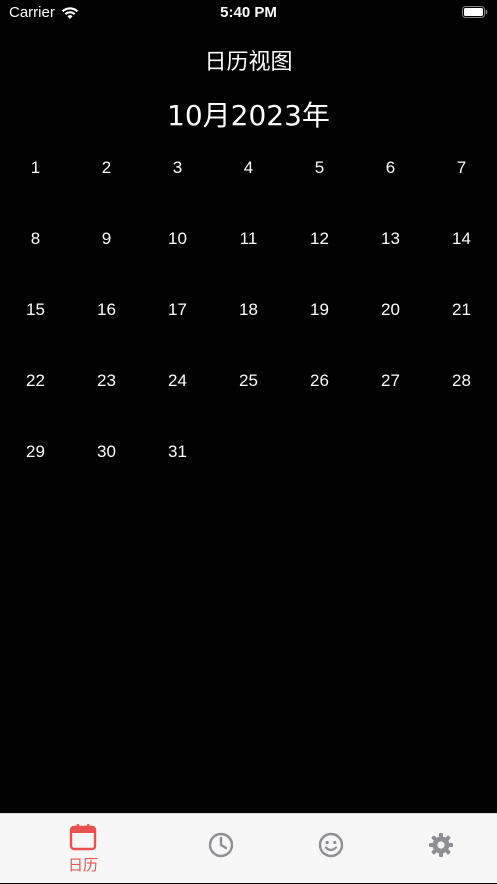  I want to click on tab-calendar-label: 日历, so click(82, 865).